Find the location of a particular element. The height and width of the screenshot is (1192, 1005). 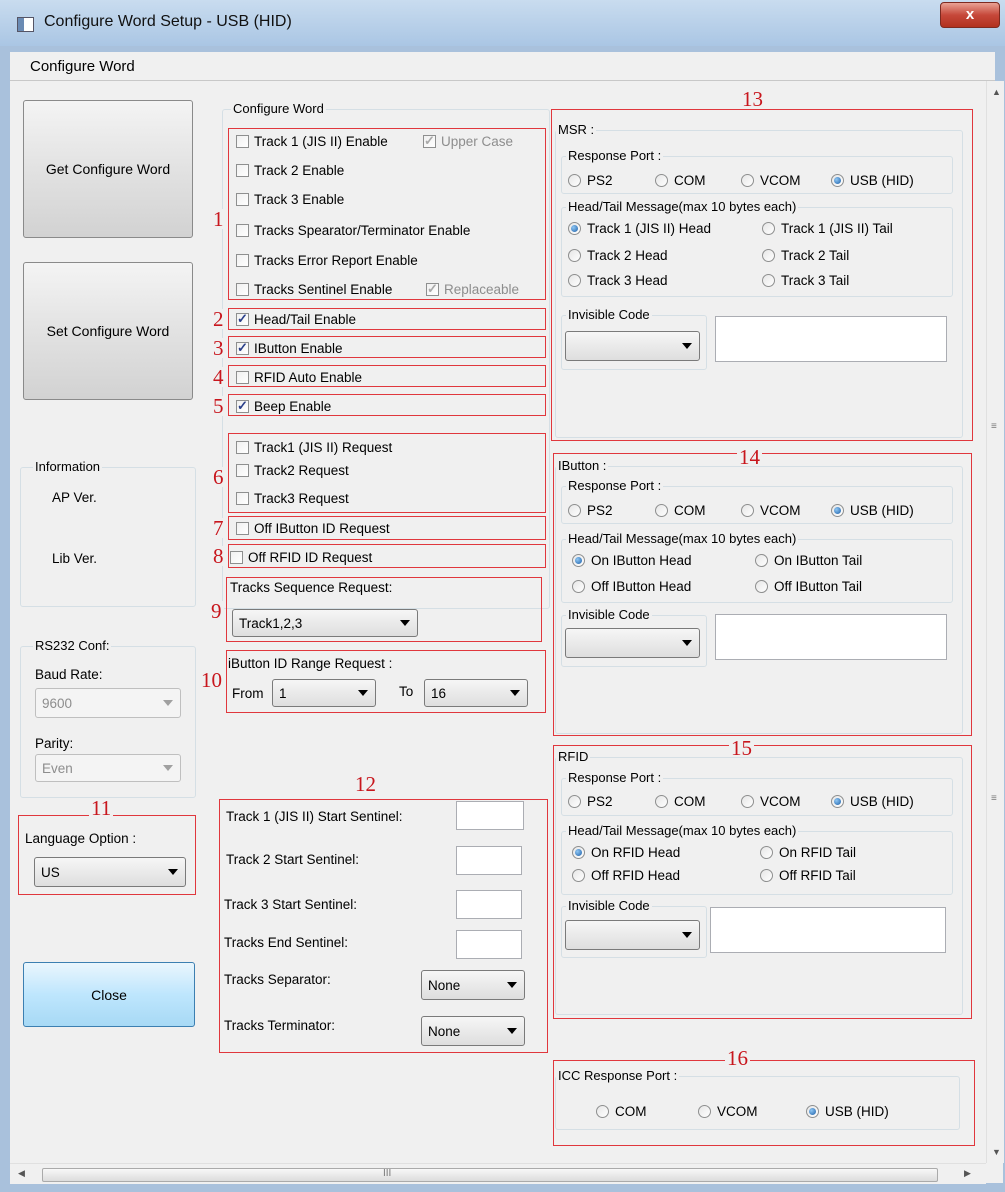

track3-enable-checkbox: Track 3 Enable is located at coordinates (290, 199).